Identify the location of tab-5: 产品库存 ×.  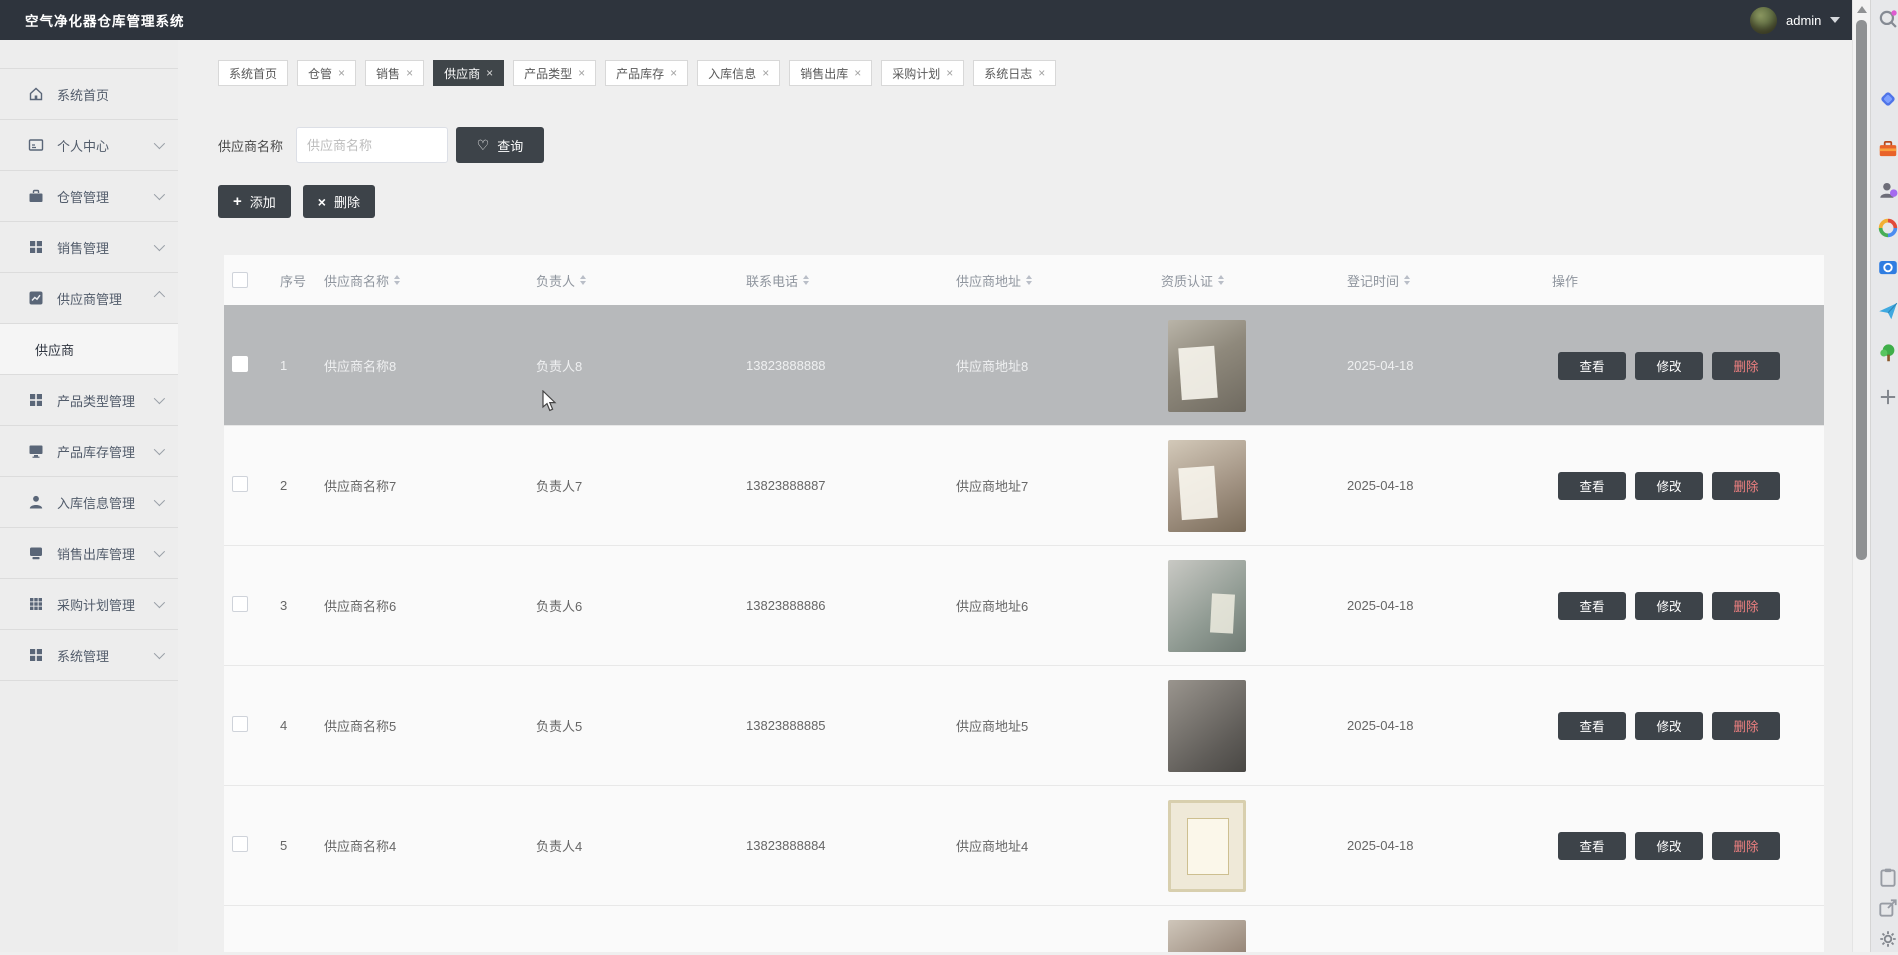
(647, 73).